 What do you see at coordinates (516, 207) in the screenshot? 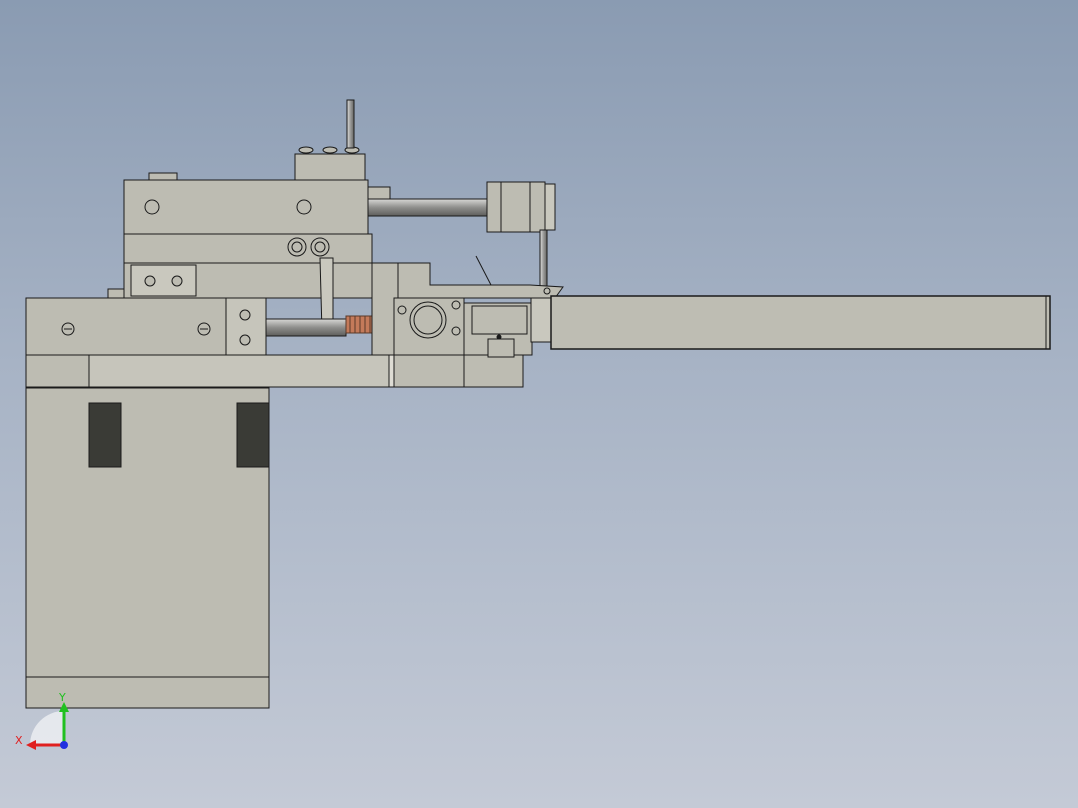
I see `actuator-head` at bounding box center [516, 207].